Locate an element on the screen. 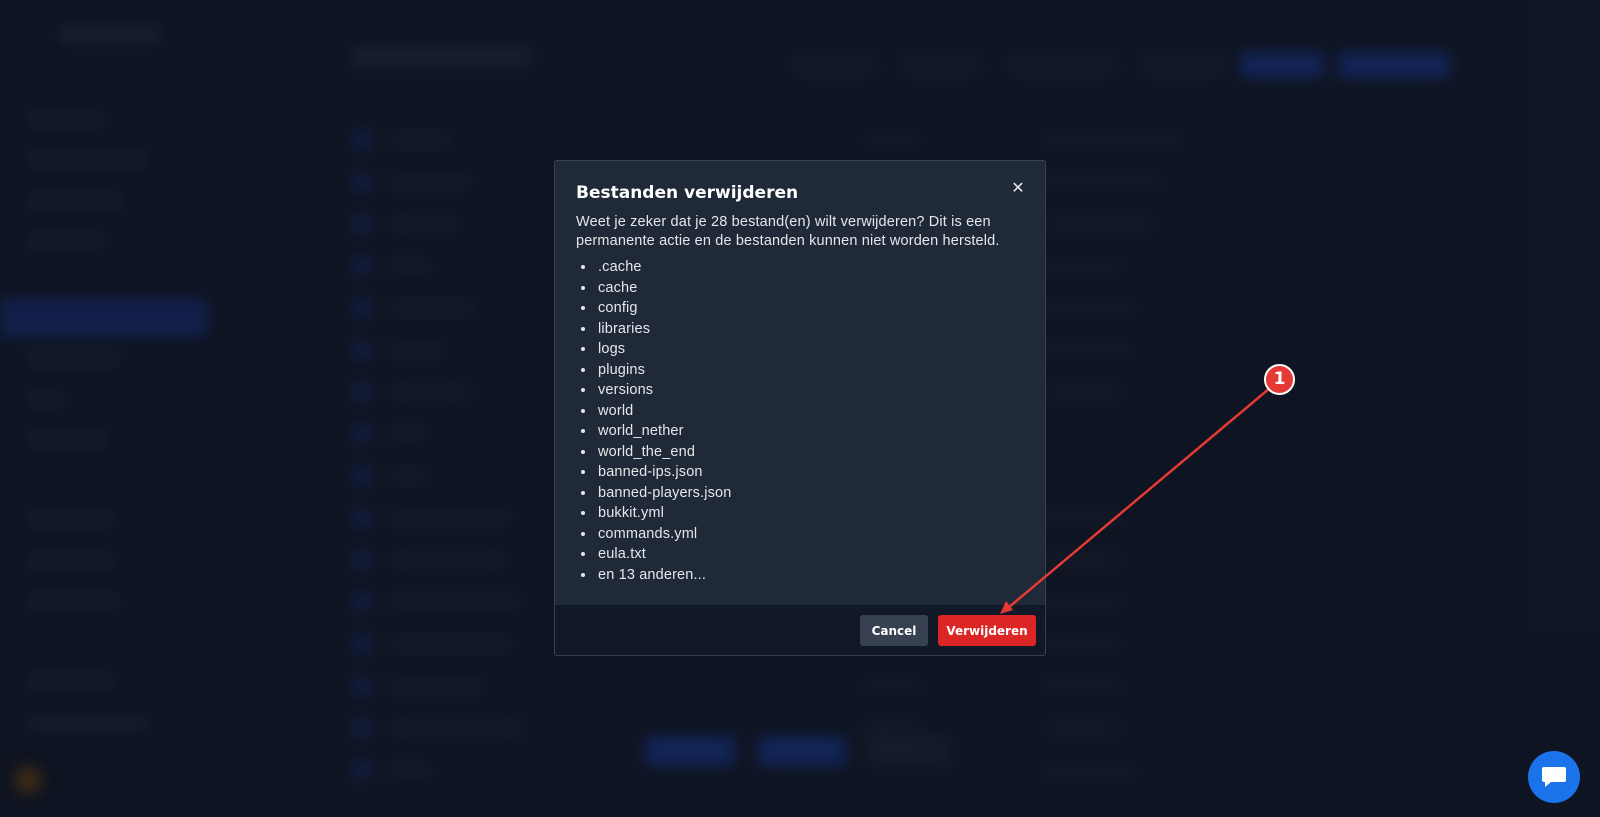 Image resolution: width=1600 pixels, height=817 pixels. annotation-arrow is located at coordinates (1135, 500).